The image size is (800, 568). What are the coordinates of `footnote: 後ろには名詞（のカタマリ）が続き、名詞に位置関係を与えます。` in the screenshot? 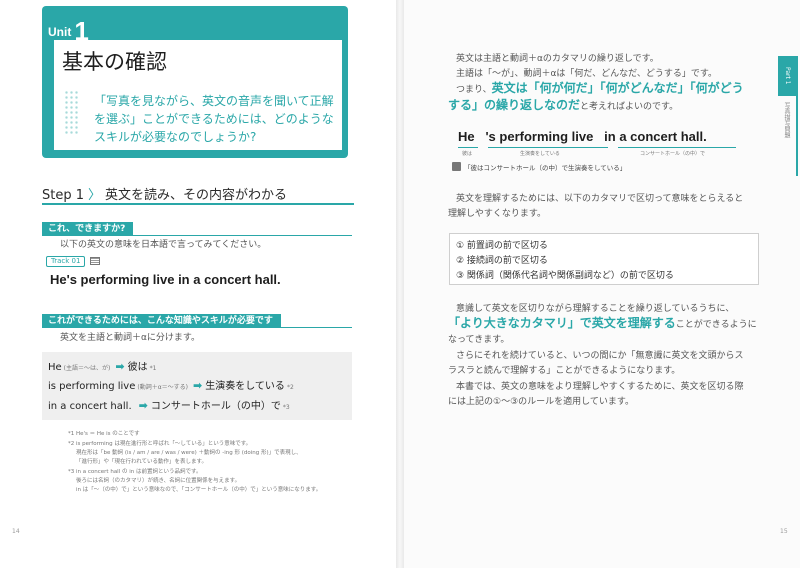 It's located at (158, 481).